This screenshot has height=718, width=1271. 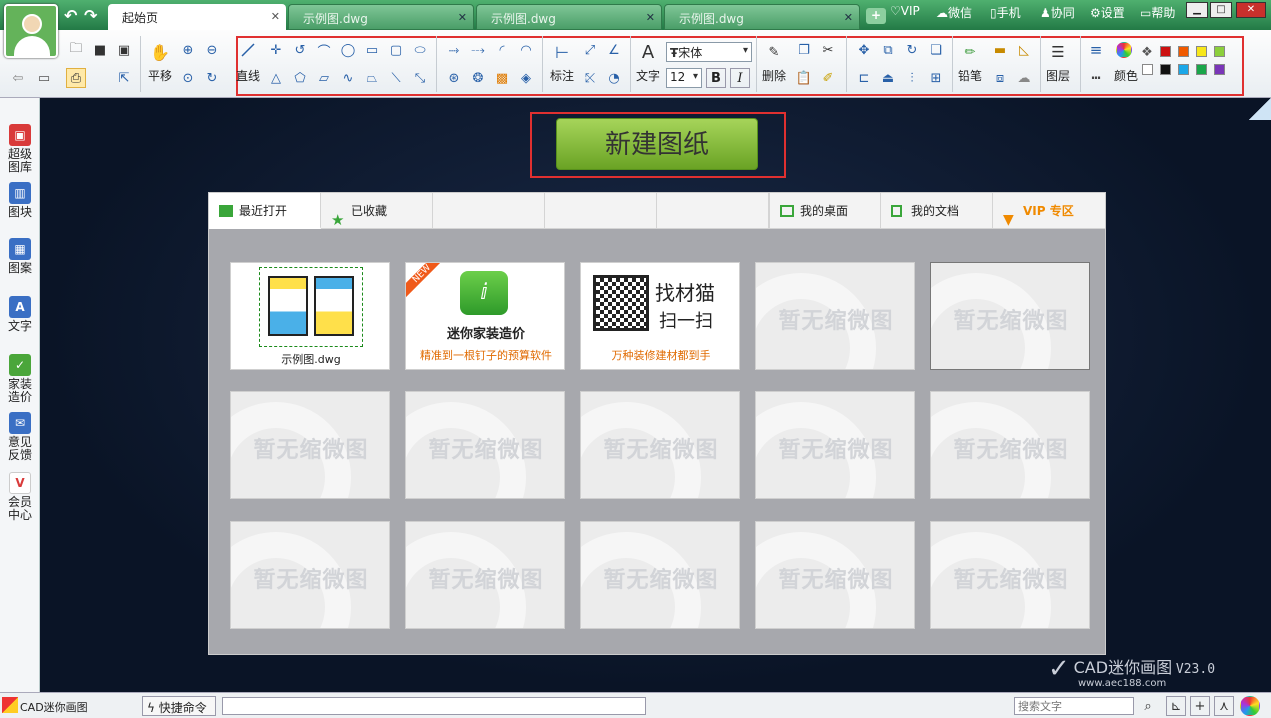 What do you see at coordinates (20, 200) in the screenshot?
I see `sidebar-item-blocks: ▥ 图块` at bounding box center [20, 200].